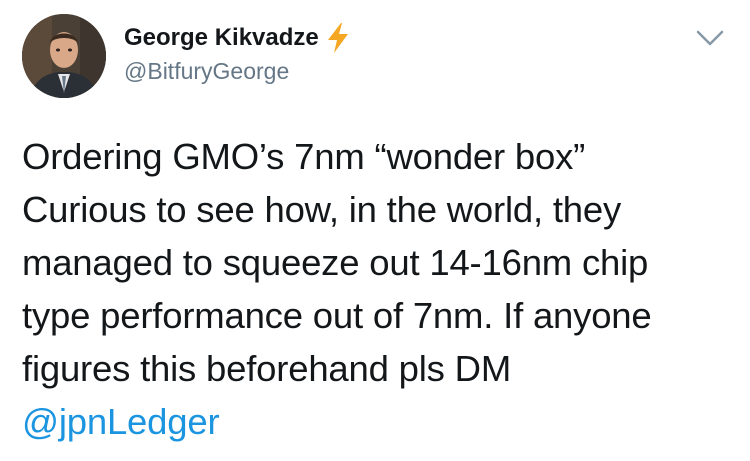 The width and height of the screenshot is (750, 461). I want to click on tweet-text-line: managed to squeeze out 14-16nm chip, so click(335, 262).